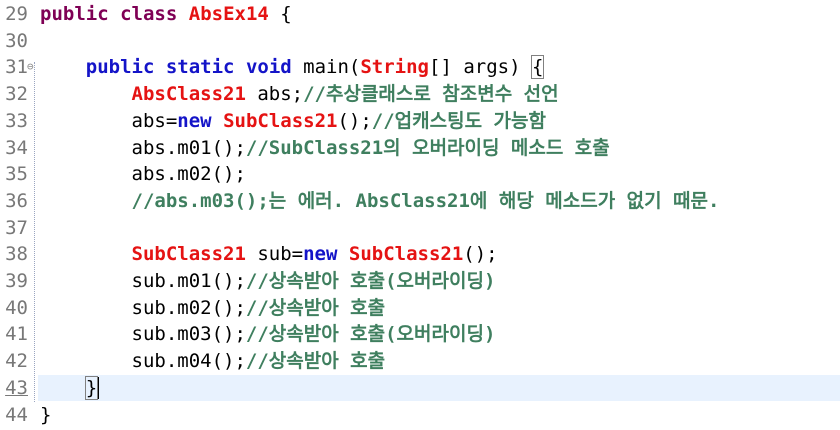 Image resolution: width=840 pixels, height=430 pixels. What do you see at coordinates (439, 14) in the screenshot?
I see `code-text: public class AbsEx14 {` at bounding box center [439, 14].